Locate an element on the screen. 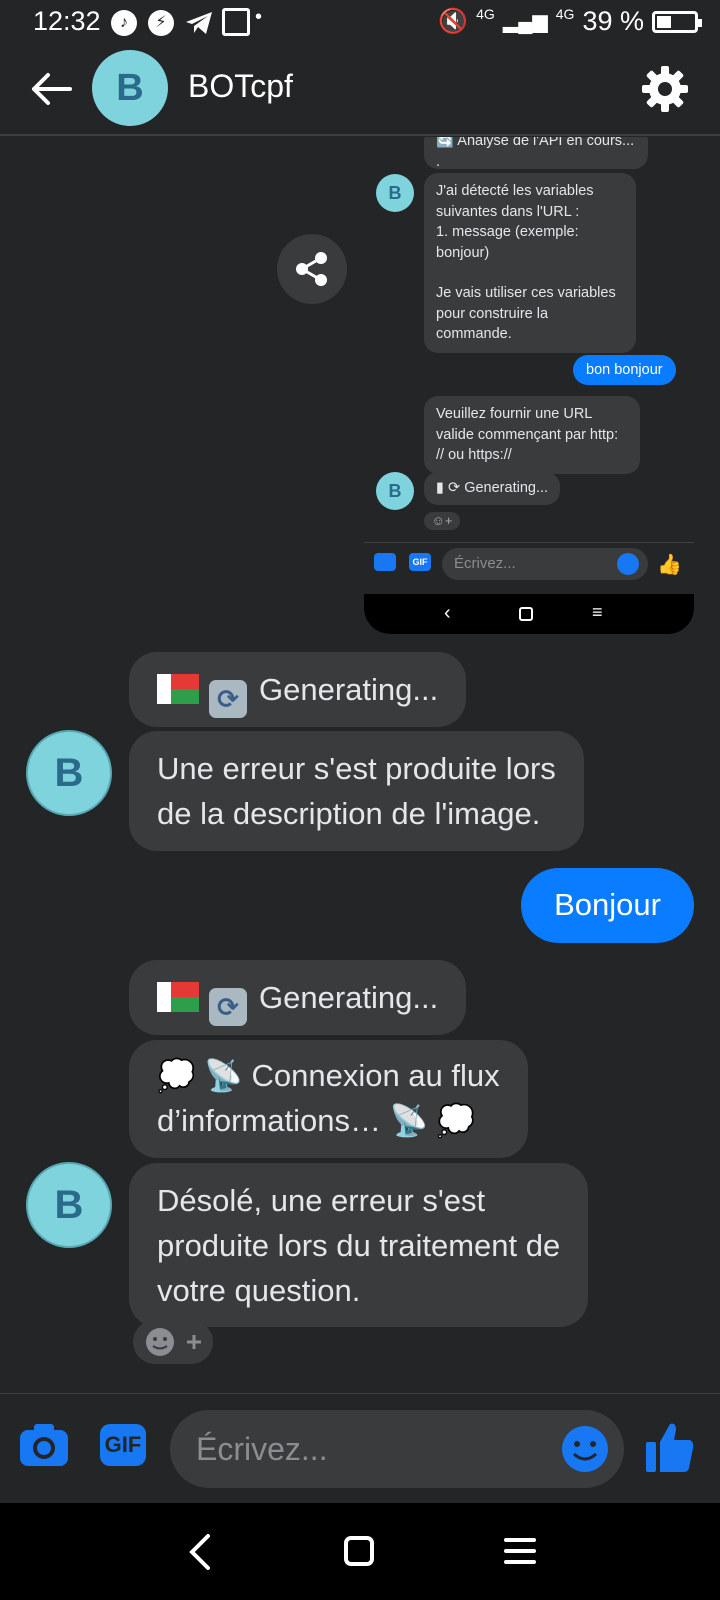 This screenshot has height=1600, width=720. inner-nav-menu-icon: ≡ is located at coordinates (597, 612).